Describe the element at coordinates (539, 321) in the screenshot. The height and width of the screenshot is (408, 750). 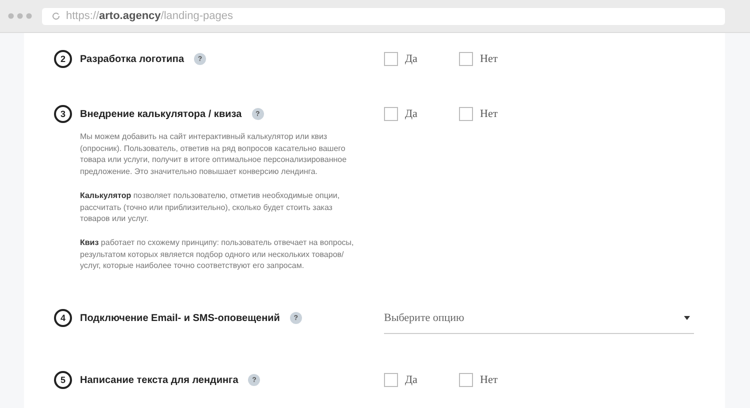
I see `option-select: Выберите опцию` at that location.